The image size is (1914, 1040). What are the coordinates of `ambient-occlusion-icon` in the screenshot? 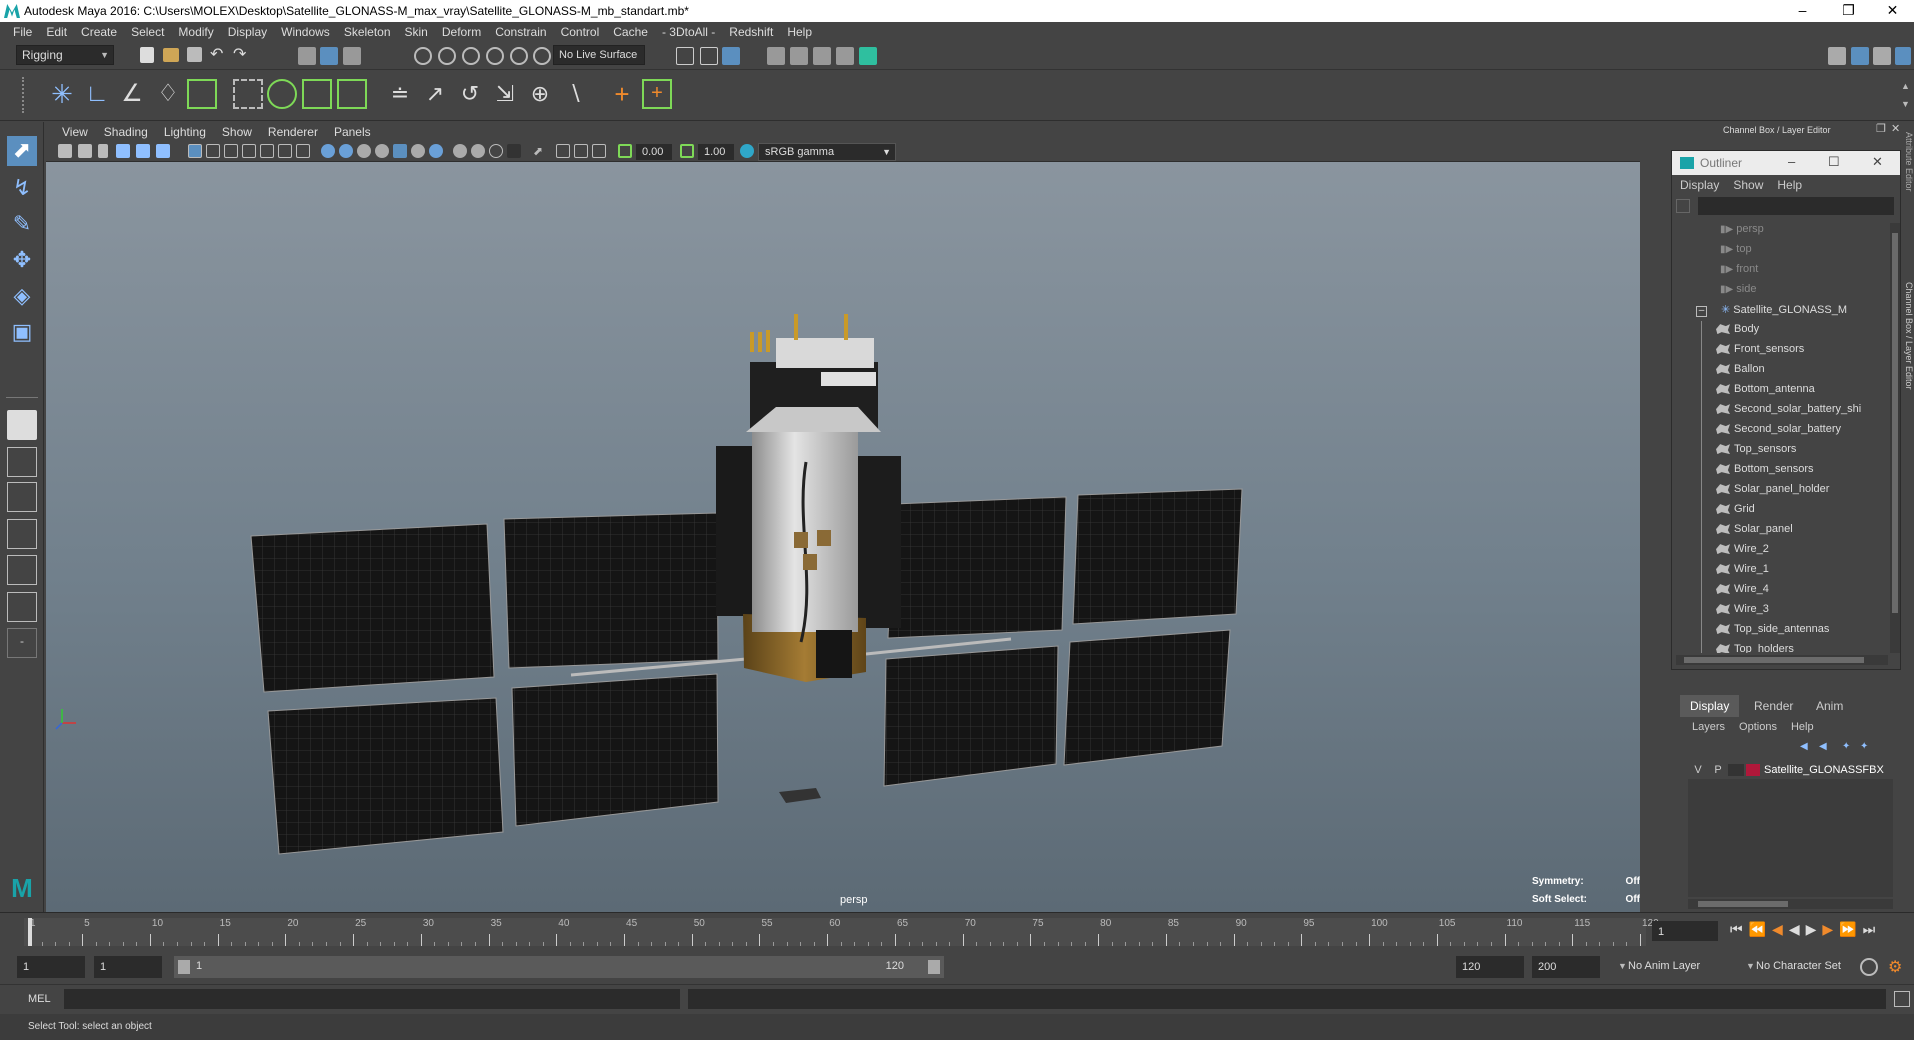 It's located at (436, 151).